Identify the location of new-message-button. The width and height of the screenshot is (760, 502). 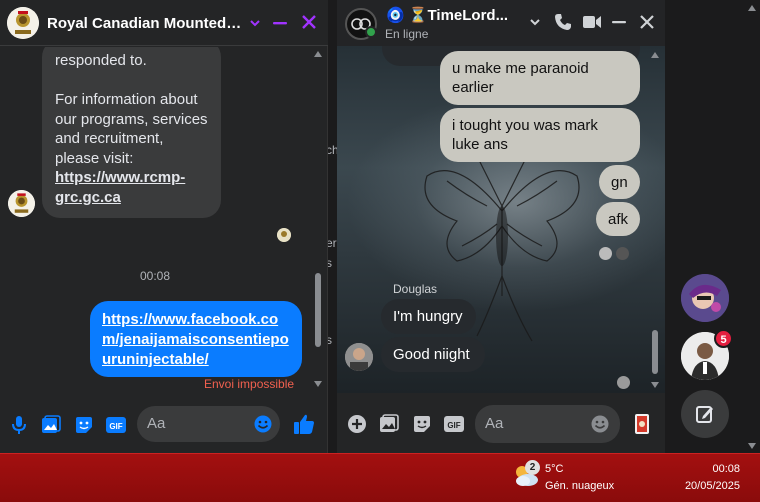
(705, 414).